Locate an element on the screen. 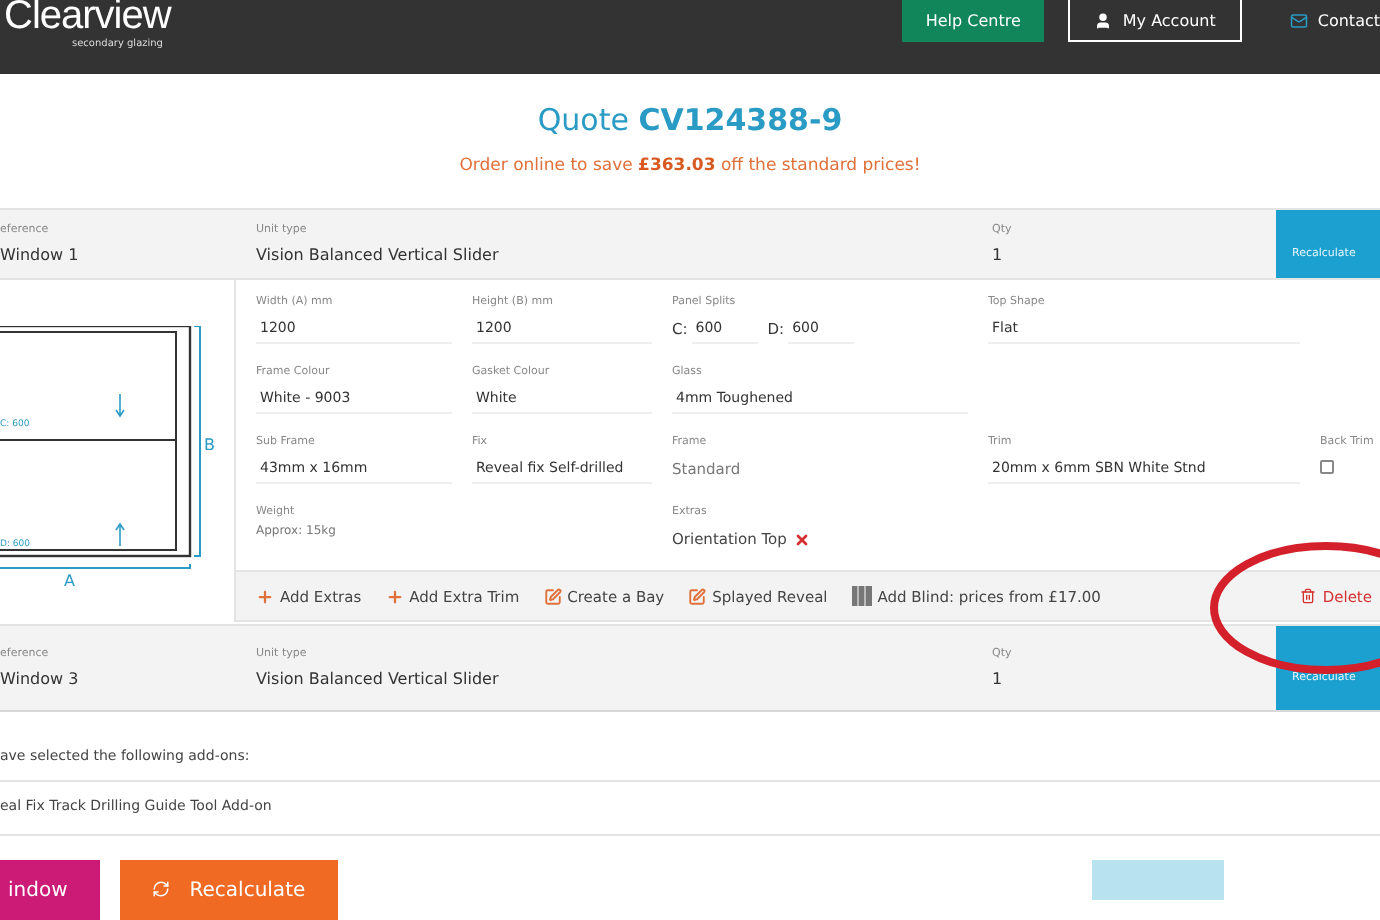 The height and width of the screenshot is (920, 1380). mail-icon is located at coordinates (1298, 21).